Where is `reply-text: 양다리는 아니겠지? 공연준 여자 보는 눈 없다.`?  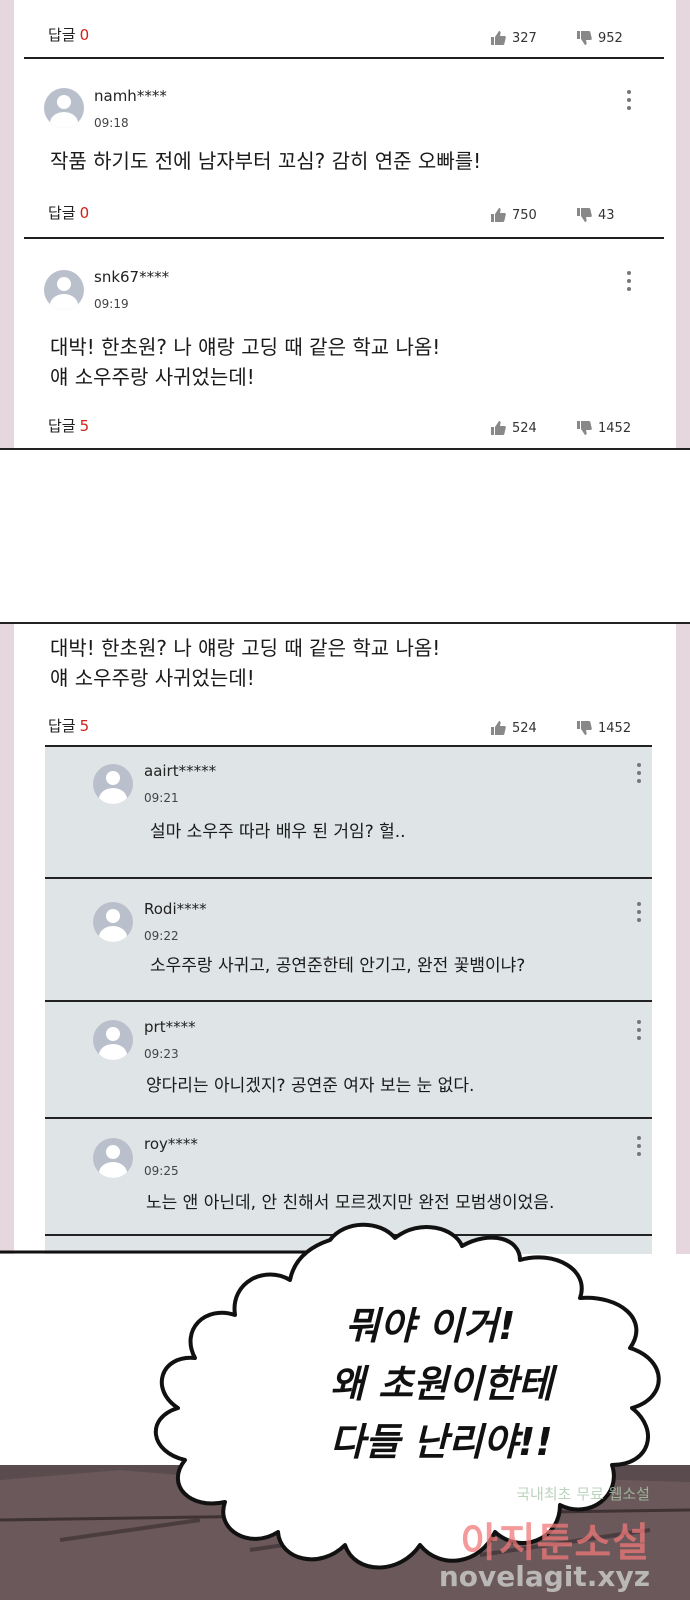 reply-text: 양다리는 아니겠지? 공연준 여자 보는 눈 없다. is located at coordinates (310, 1086).